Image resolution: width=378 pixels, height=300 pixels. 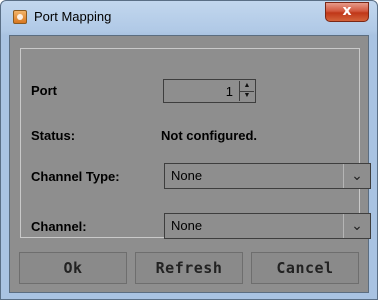 I want to click on ok-button: Ok, so click(x=73, y=268).